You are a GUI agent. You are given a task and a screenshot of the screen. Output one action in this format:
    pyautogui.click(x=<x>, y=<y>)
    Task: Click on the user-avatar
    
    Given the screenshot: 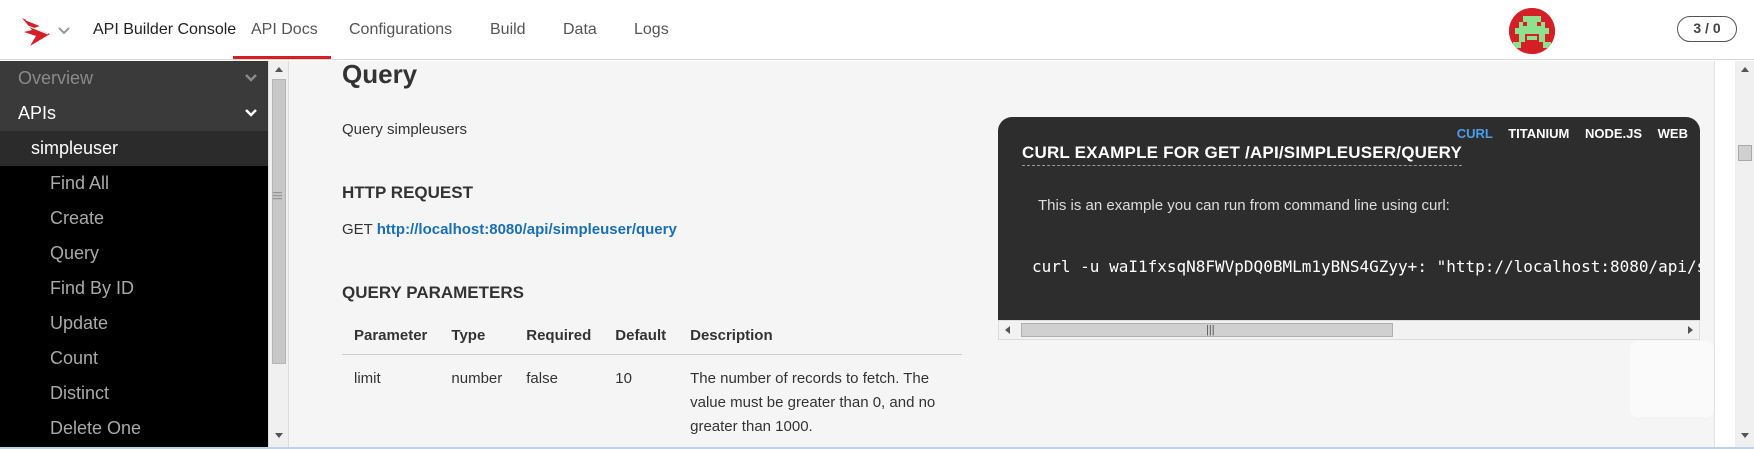 What is the action you would take?
    pyautogui.click(x=1532, y=31)
    